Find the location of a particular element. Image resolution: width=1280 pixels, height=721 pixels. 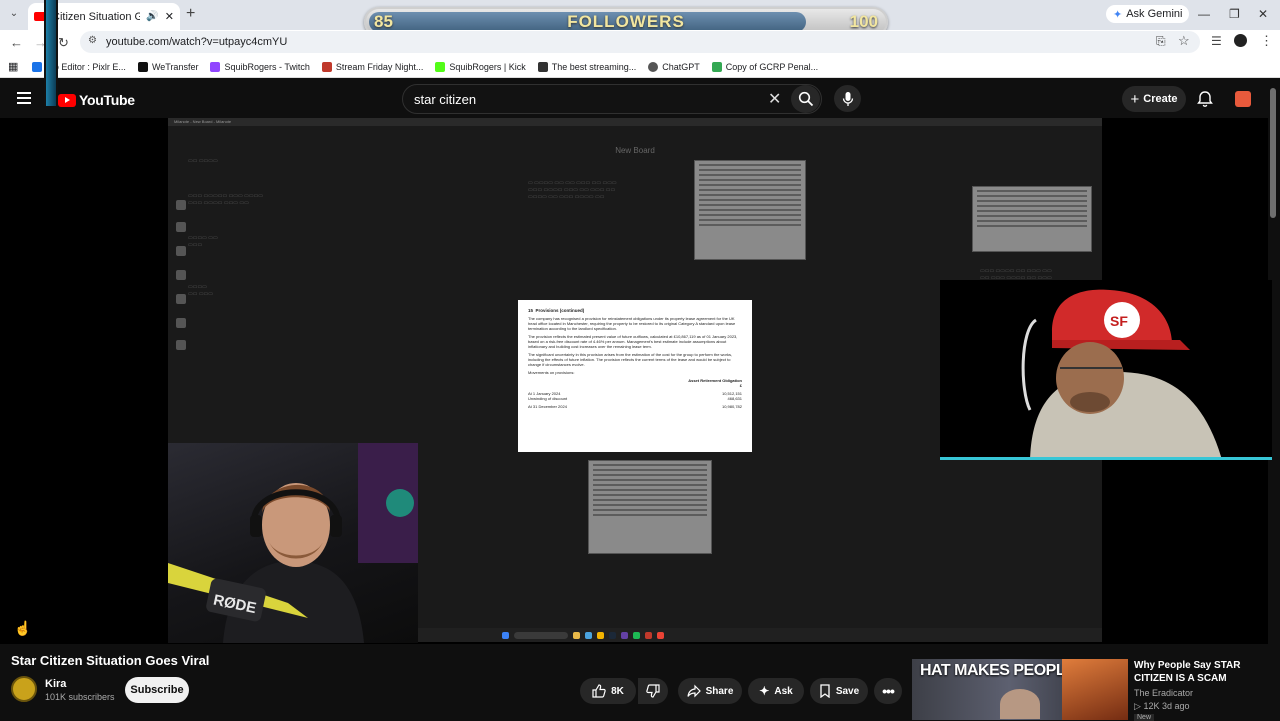

overlay-color-stripe is located at coordinates (51, 53).